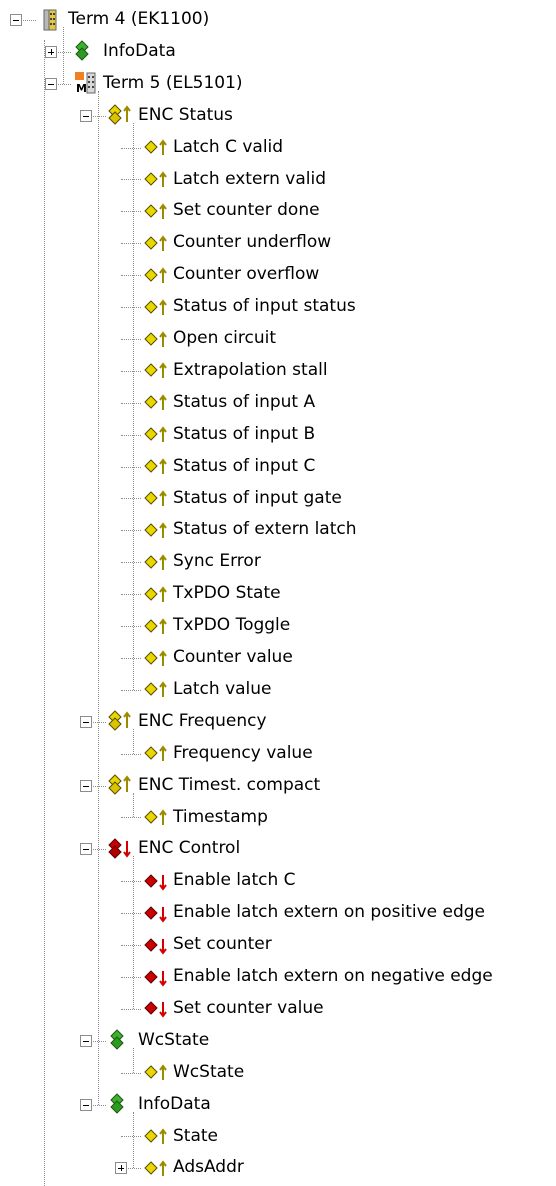  Describe the element at coordinates (233, 1008) in the screenshot. I see `tree-node: Set counter value` at that location.